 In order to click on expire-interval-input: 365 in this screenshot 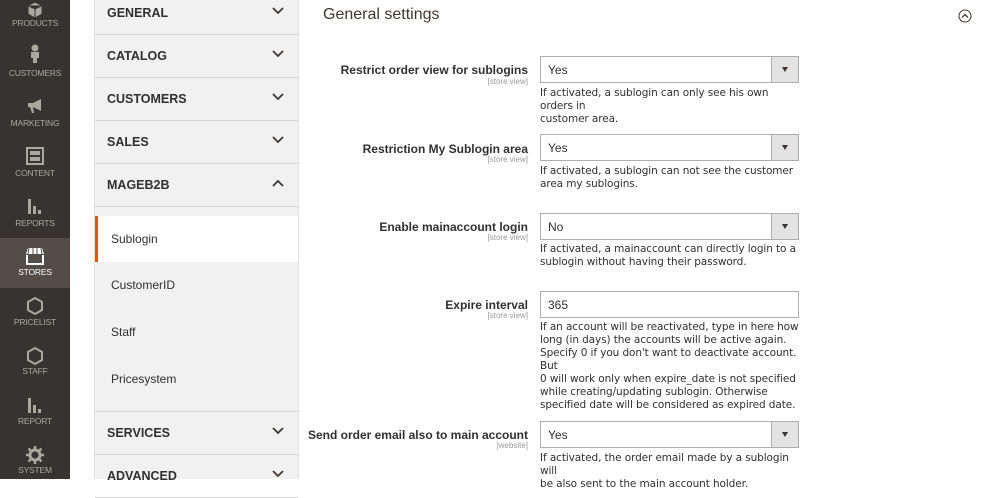, I will do `click(669, 304)`.